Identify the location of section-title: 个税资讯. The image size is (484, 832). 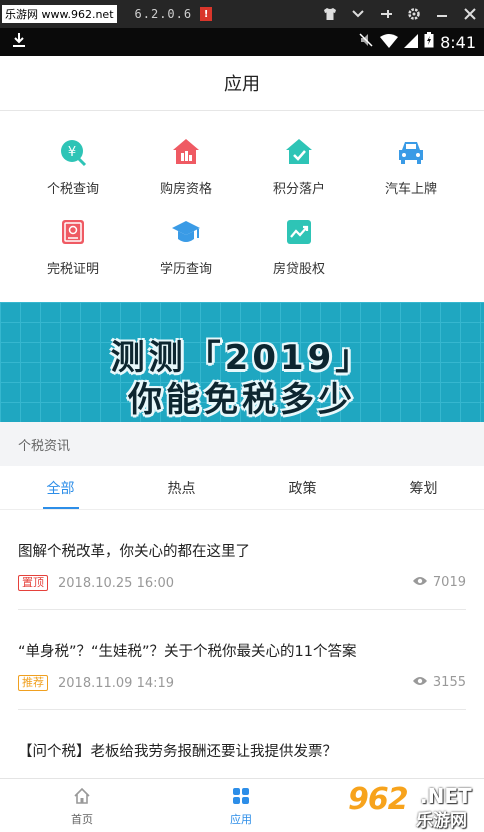
(44, 446).